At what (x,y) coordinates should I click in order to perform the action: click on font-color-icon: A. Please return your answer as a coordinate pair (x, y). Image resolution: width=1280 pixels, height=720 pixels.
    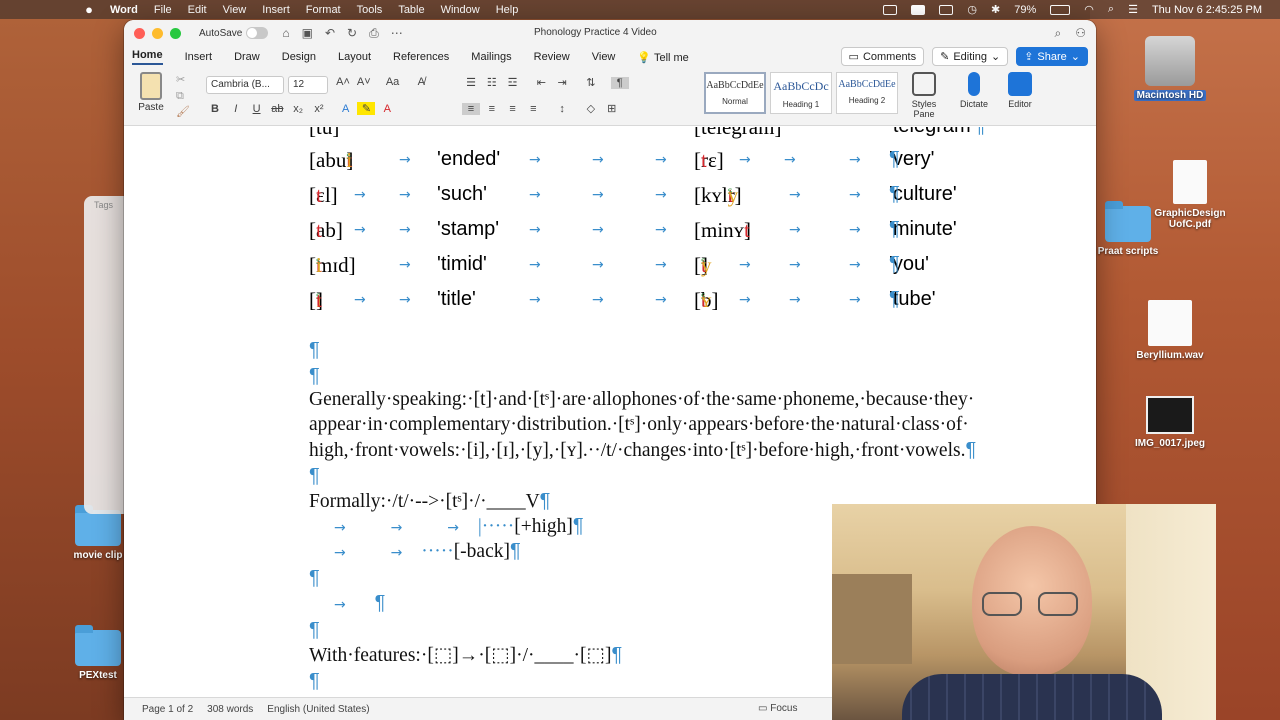
    Looking at the image, I should click on (387, 109).